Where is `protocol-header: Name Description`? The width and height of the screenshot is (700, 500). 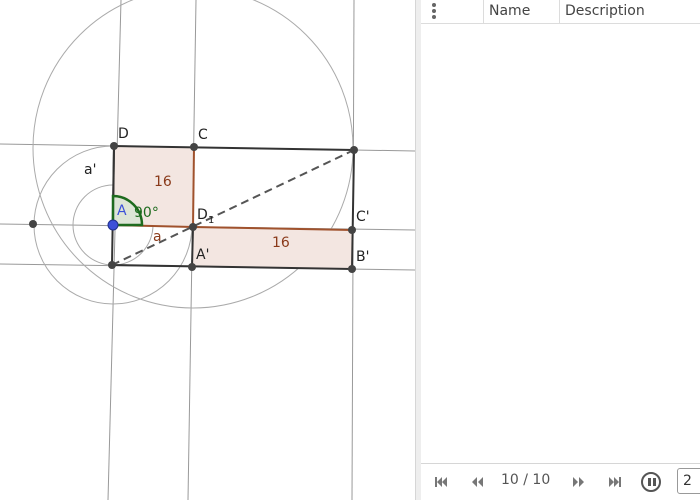 protocol-header: Name Description is located at coordinates (560, 12).